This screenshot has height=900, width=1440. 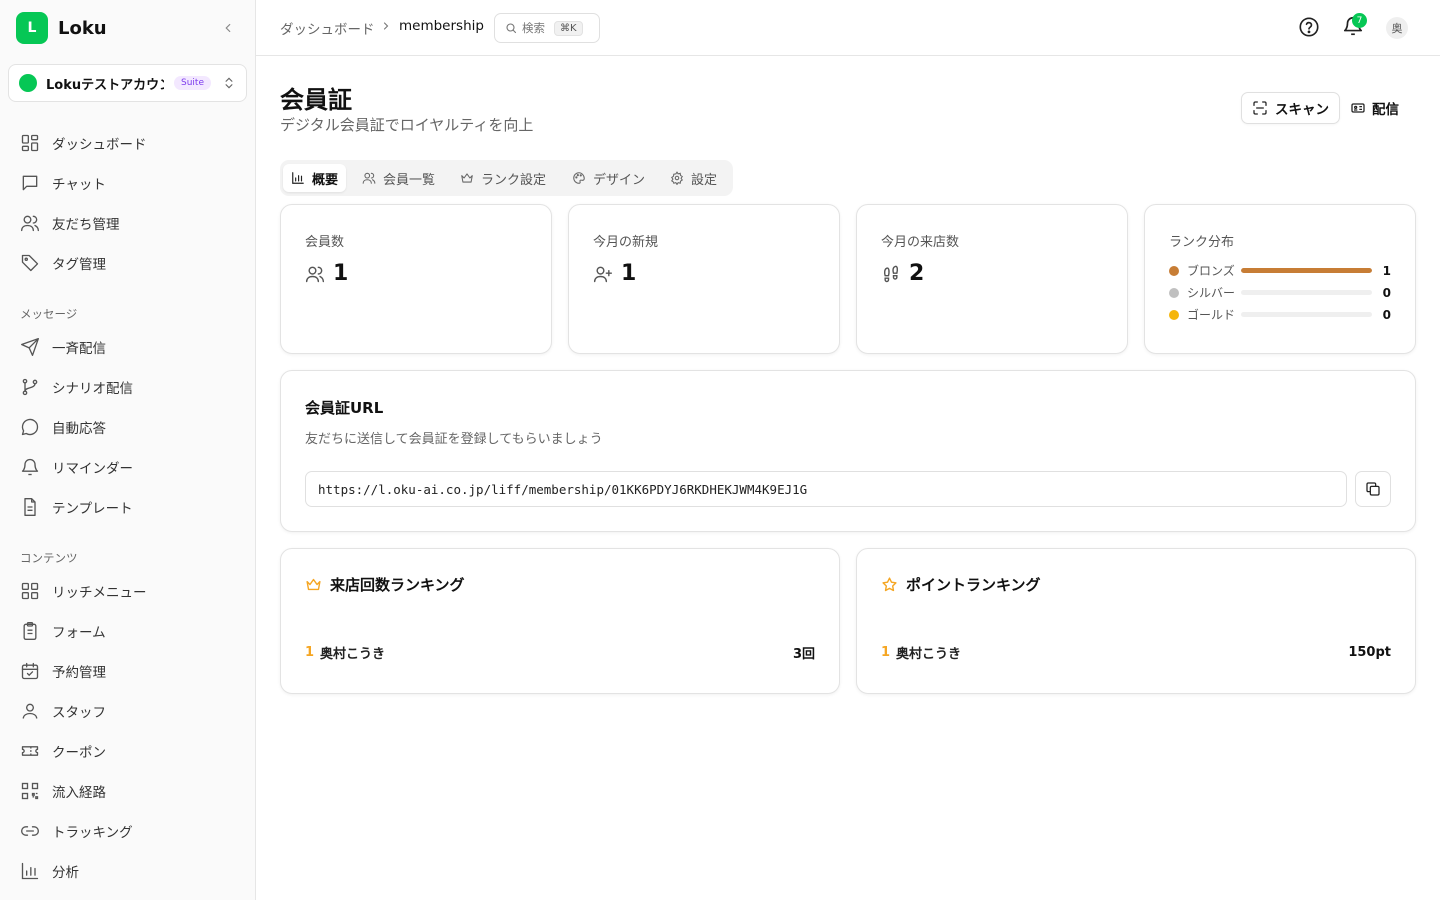 What do you see at coordinates (992, 279) in the screenshot?
I see `stat-card-visits: 今月の来店数 2` at bounding box center [992, 279].